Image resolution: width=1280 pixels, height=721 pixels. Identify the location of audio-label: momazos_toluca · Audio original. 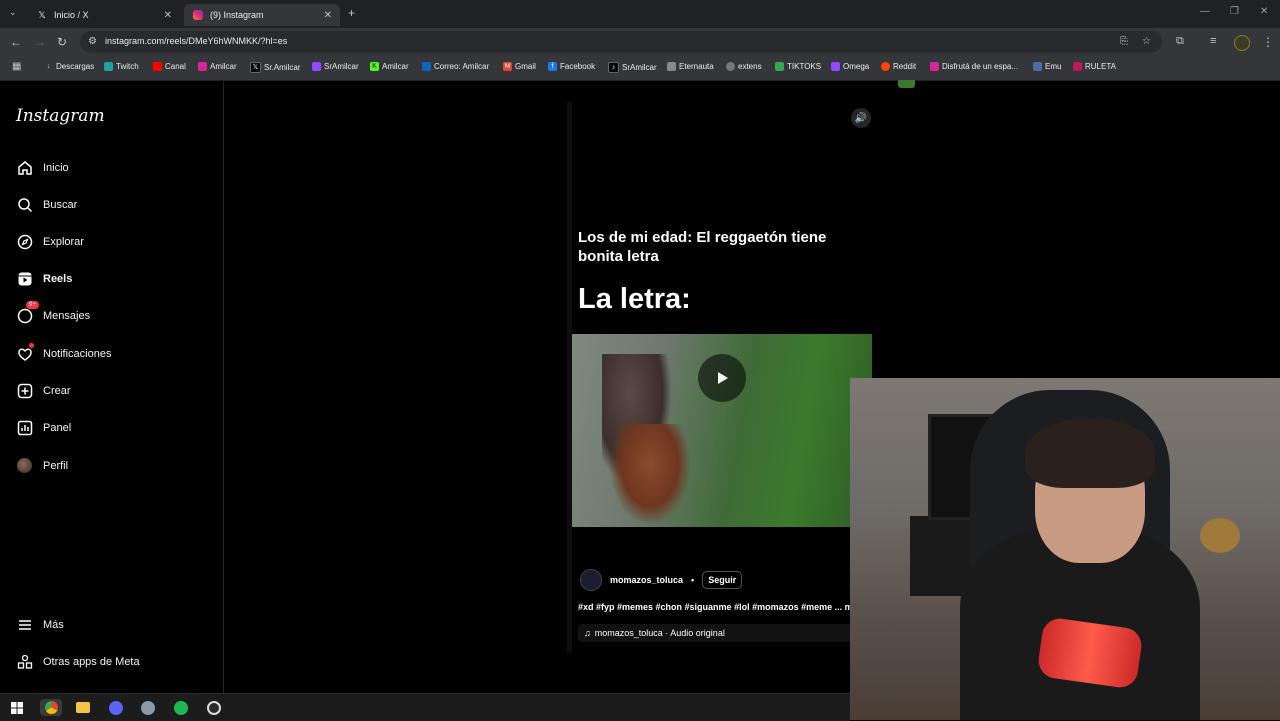
(659, 633).